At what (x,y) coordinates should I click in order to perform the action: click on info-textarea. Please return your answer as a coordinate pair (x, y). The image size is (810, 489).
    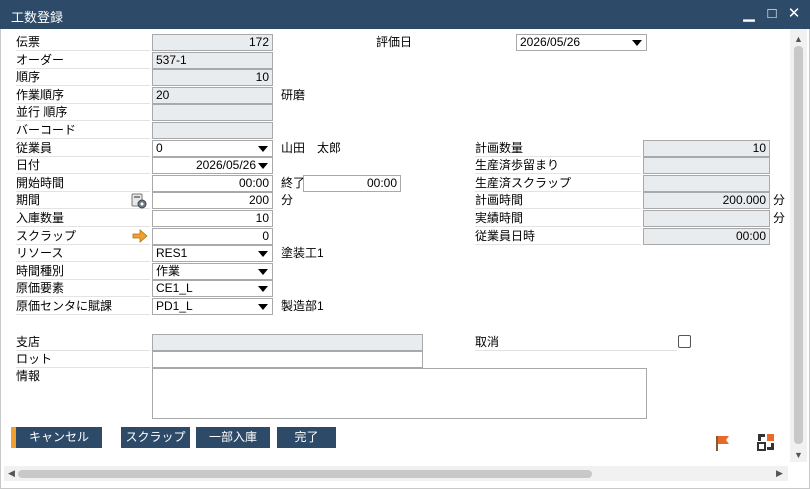
    Looking at the image, I should click on (399, 393).